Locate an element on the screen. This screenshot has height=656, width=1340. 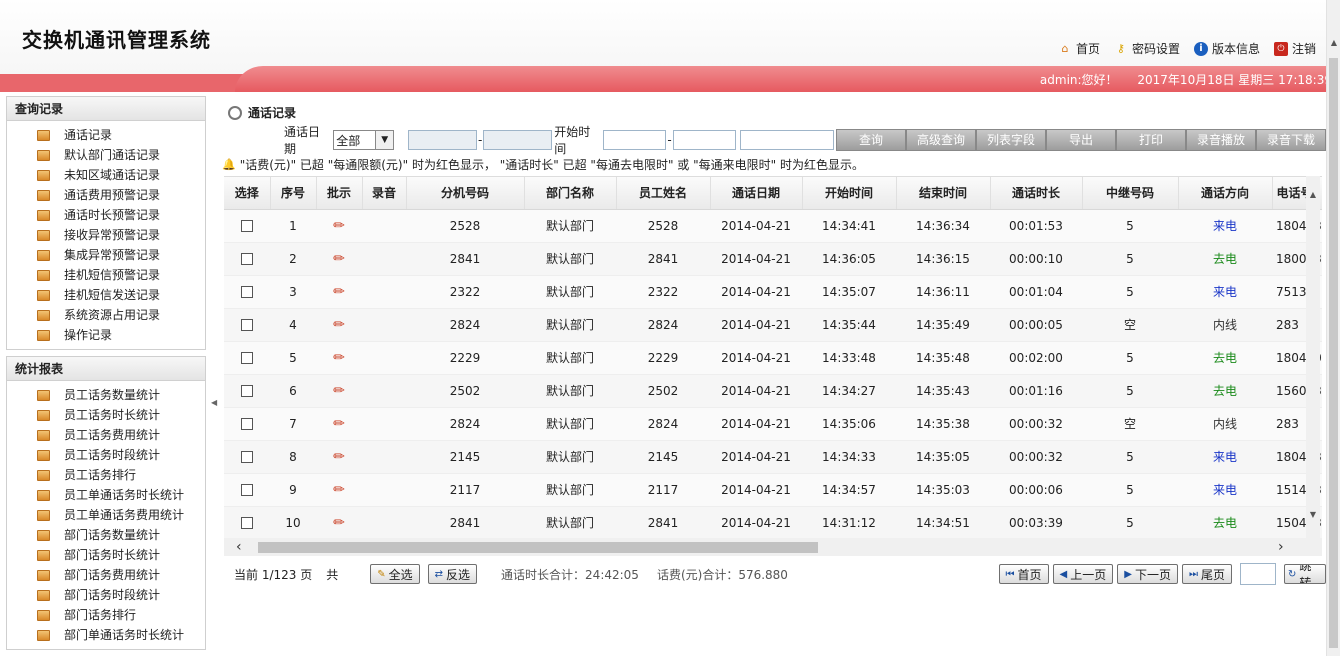
nav-call-records: 通话记录 is located at coordinates (121, 135).